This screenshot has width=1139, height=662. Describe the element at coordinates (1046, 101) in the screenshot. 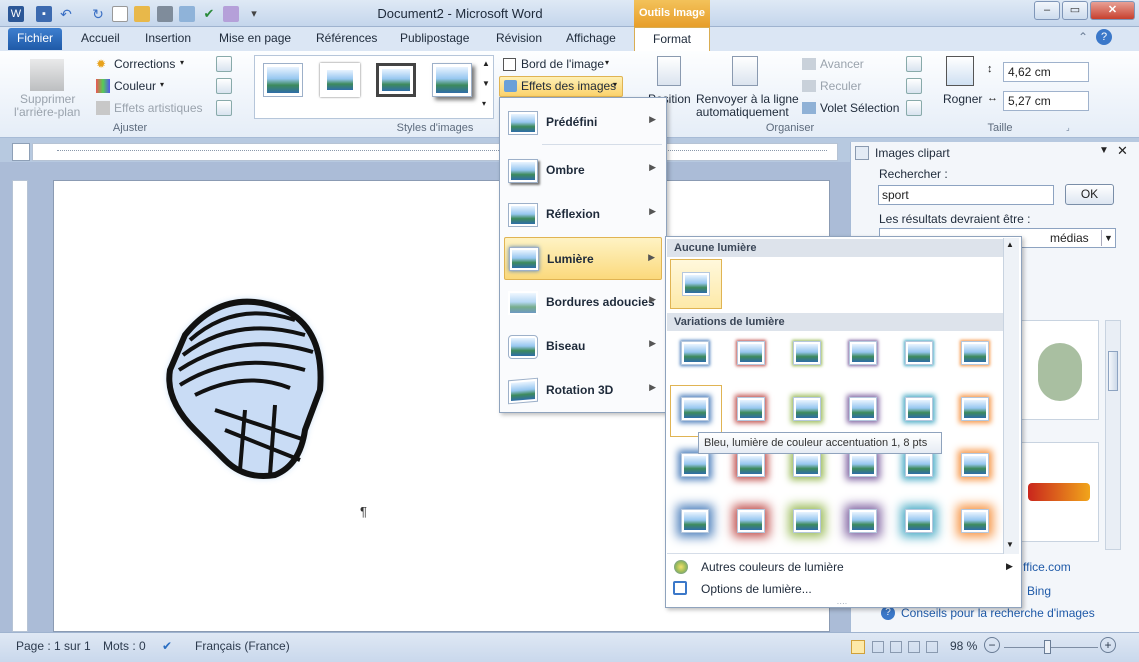

I see `width-input: 5,27 cm` at that location.